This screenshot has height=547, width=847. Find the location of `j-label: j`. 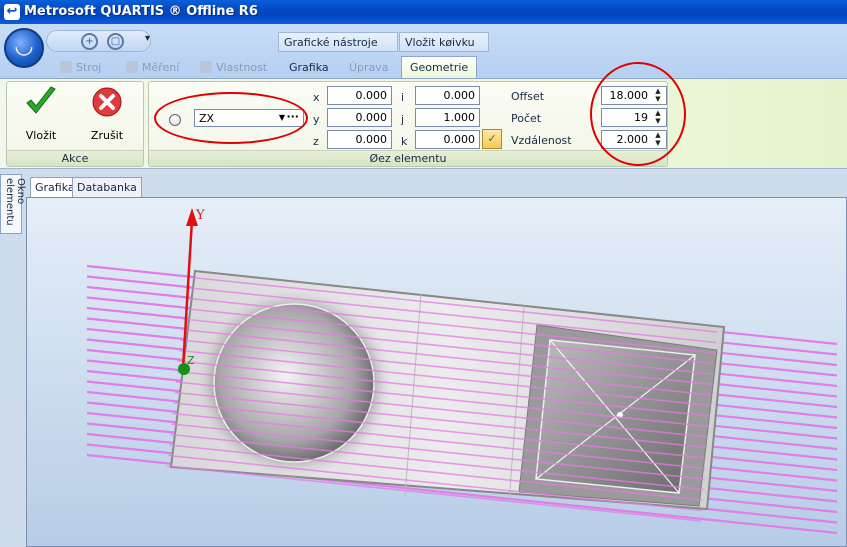

j-label: j is located at coordinates (403, 119).